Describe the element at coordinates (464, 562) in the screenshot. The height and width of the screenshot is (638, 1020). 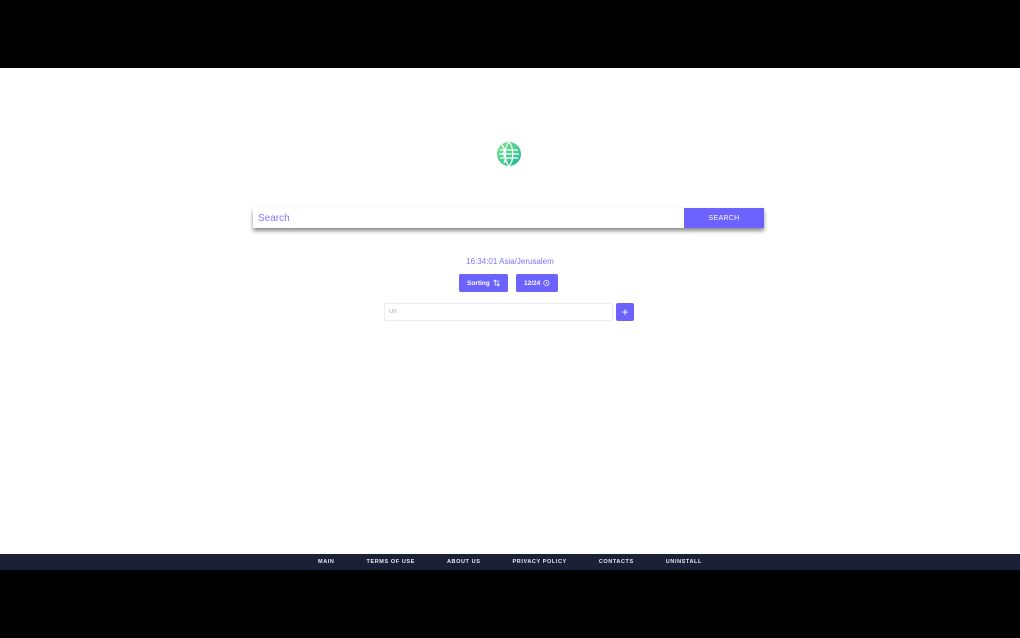
I see `footer-link-about: ABOUT US` at that location.